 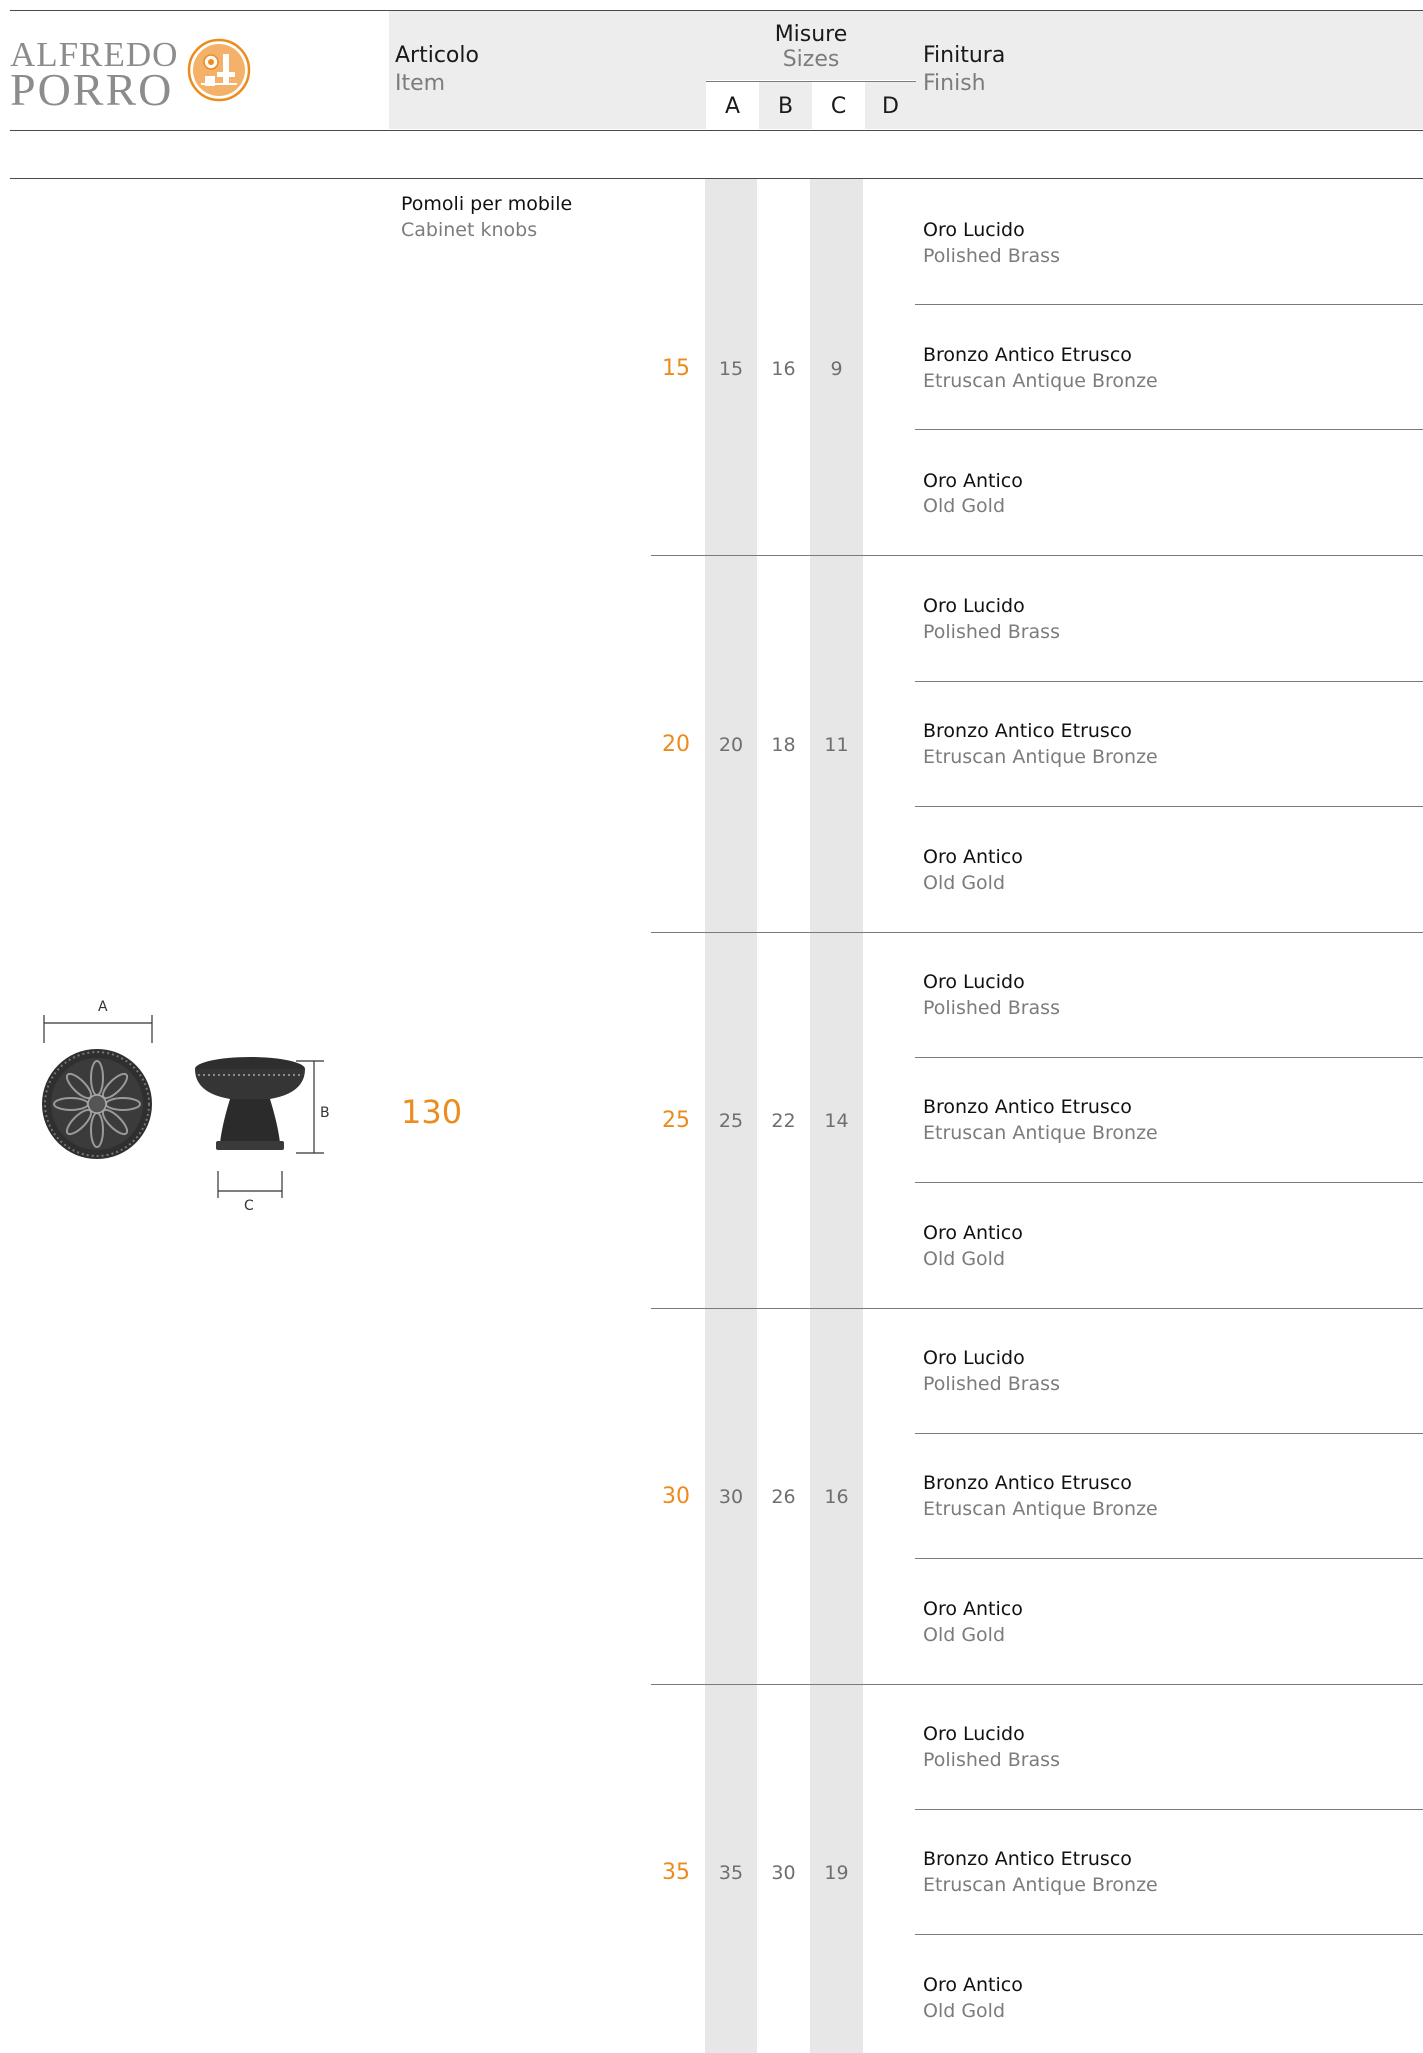 I want to click on header-col-a: A, so click(x=732, y=106).